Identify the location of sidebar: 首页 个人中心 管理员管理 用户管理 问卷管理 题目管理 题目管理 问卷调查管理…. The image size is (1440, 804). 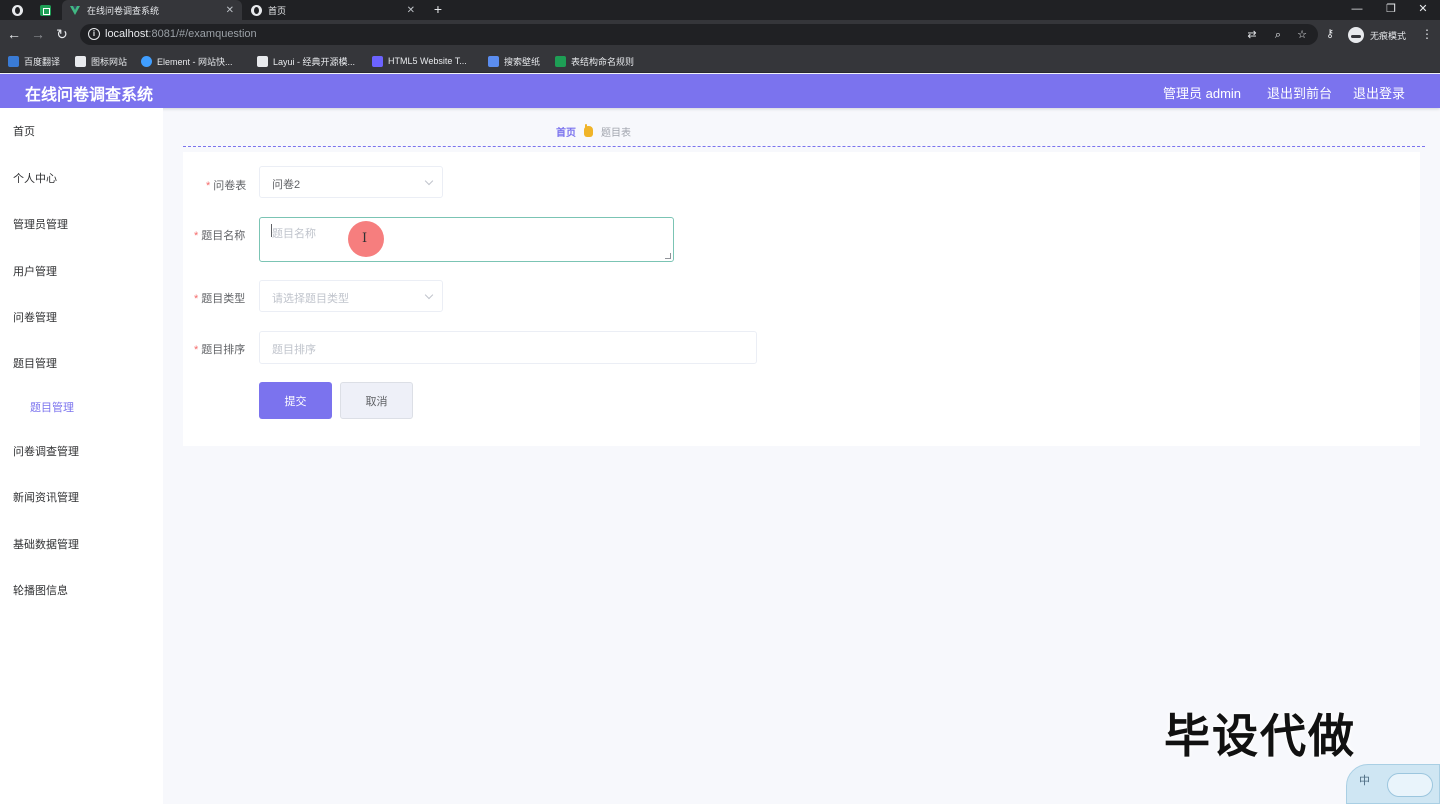
(81, 456).